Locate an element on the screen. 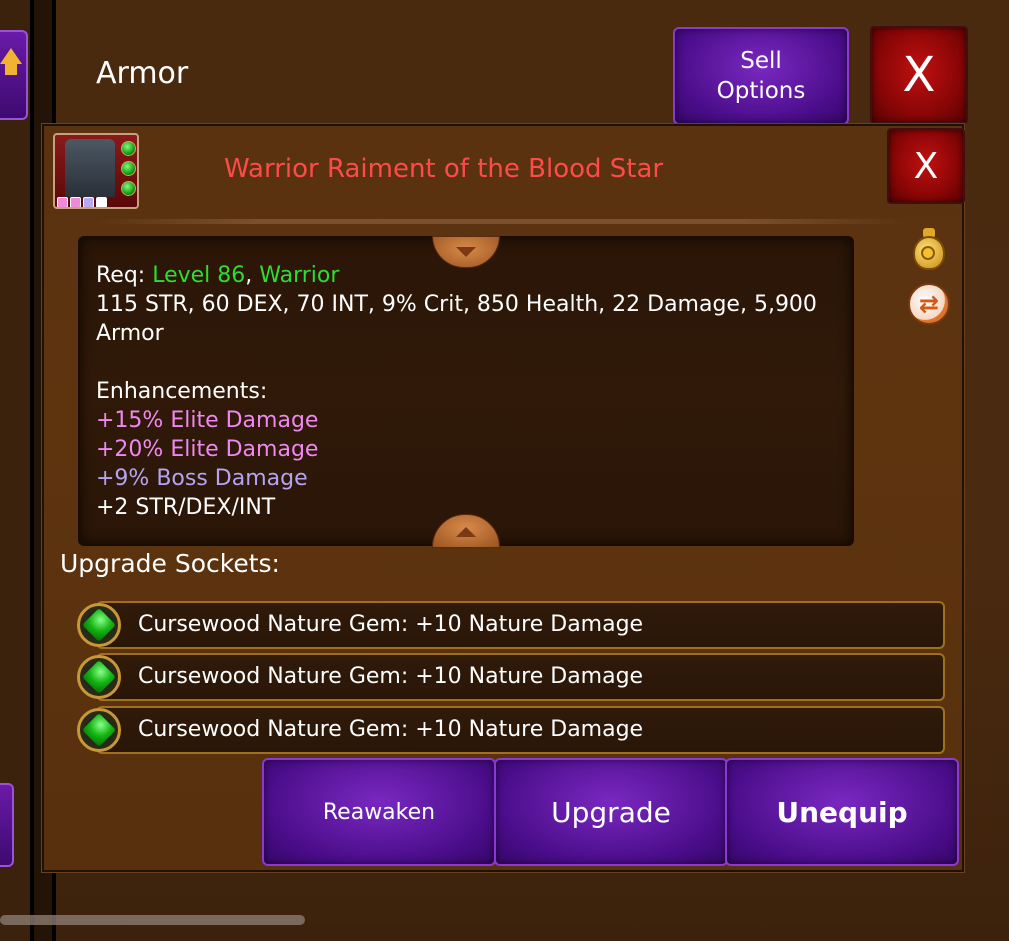 The height and width of the screenshot is (941, 1009). armor-chest-icon is located at coordinates (96, 171).